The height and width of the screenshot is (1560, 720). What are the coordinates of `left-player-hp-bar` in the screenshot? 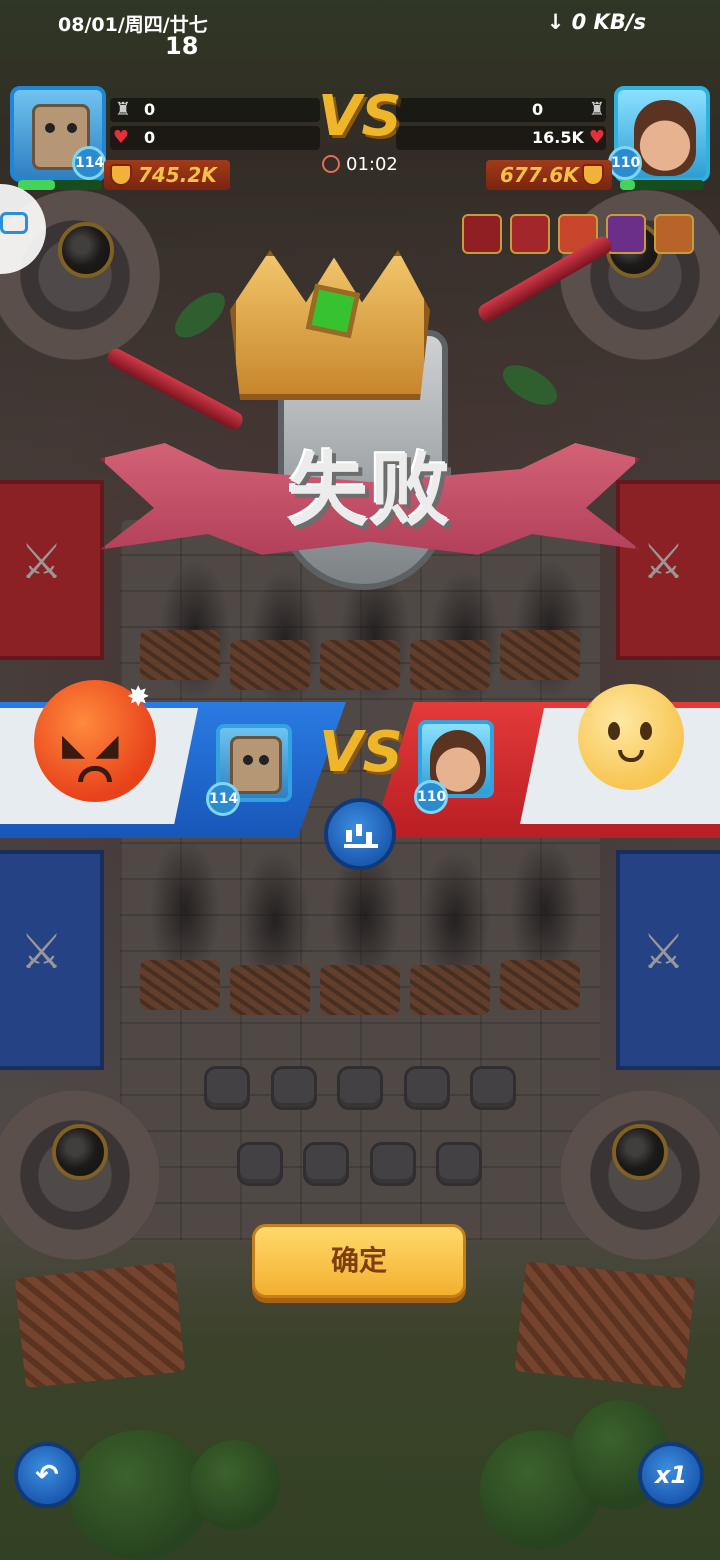 It's located at (60, 185).